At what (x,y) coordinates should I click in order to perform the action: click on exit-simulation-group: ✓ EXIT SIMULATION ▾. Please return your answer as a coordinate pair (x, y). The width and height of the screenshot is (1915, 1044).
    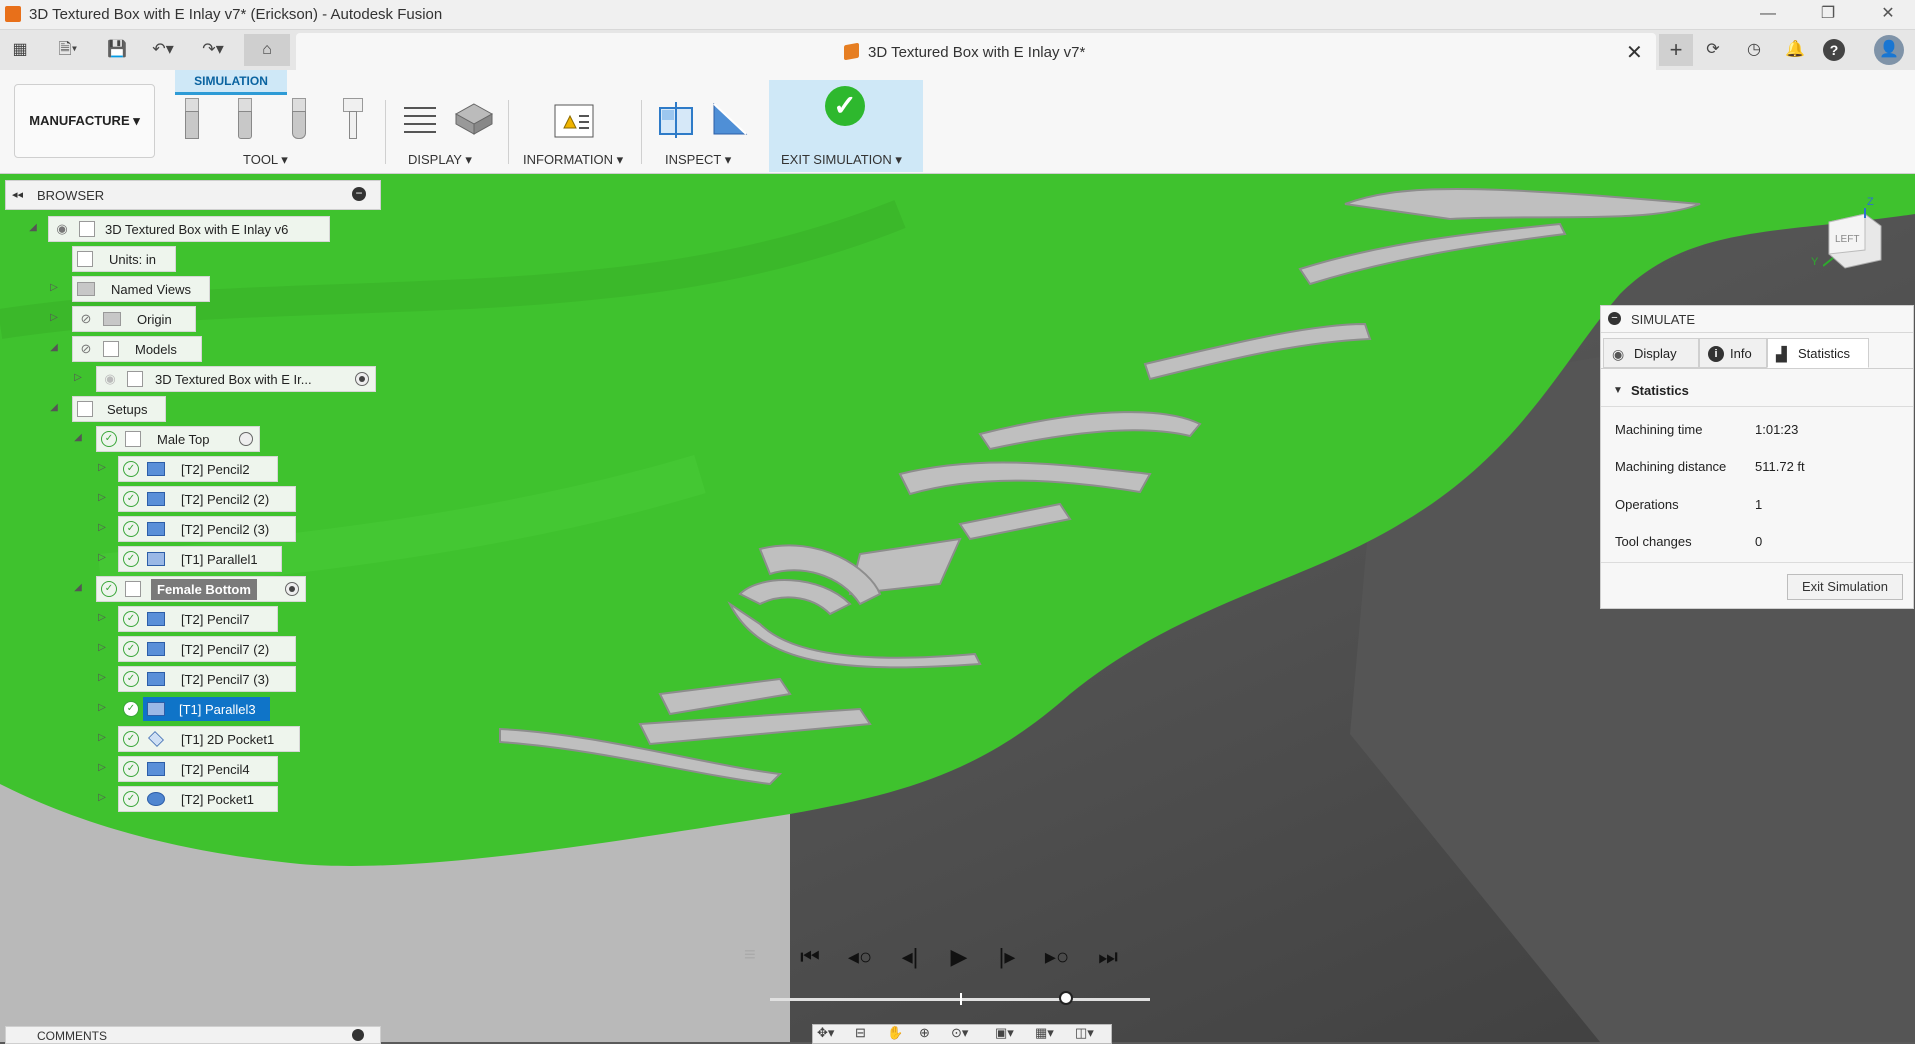
    Looking at the image, I should click on (846, 126).